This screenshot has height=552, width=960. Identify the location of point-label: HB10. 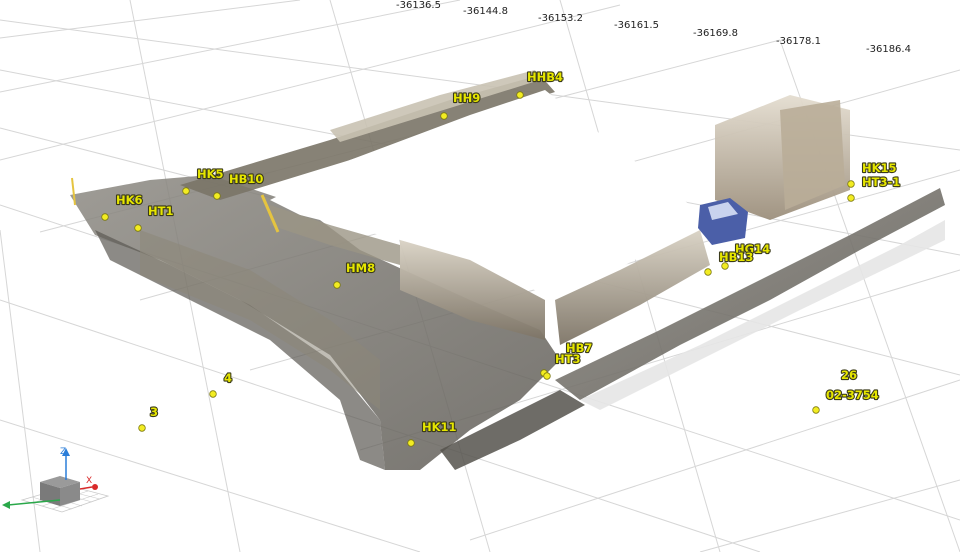
(246, 179).